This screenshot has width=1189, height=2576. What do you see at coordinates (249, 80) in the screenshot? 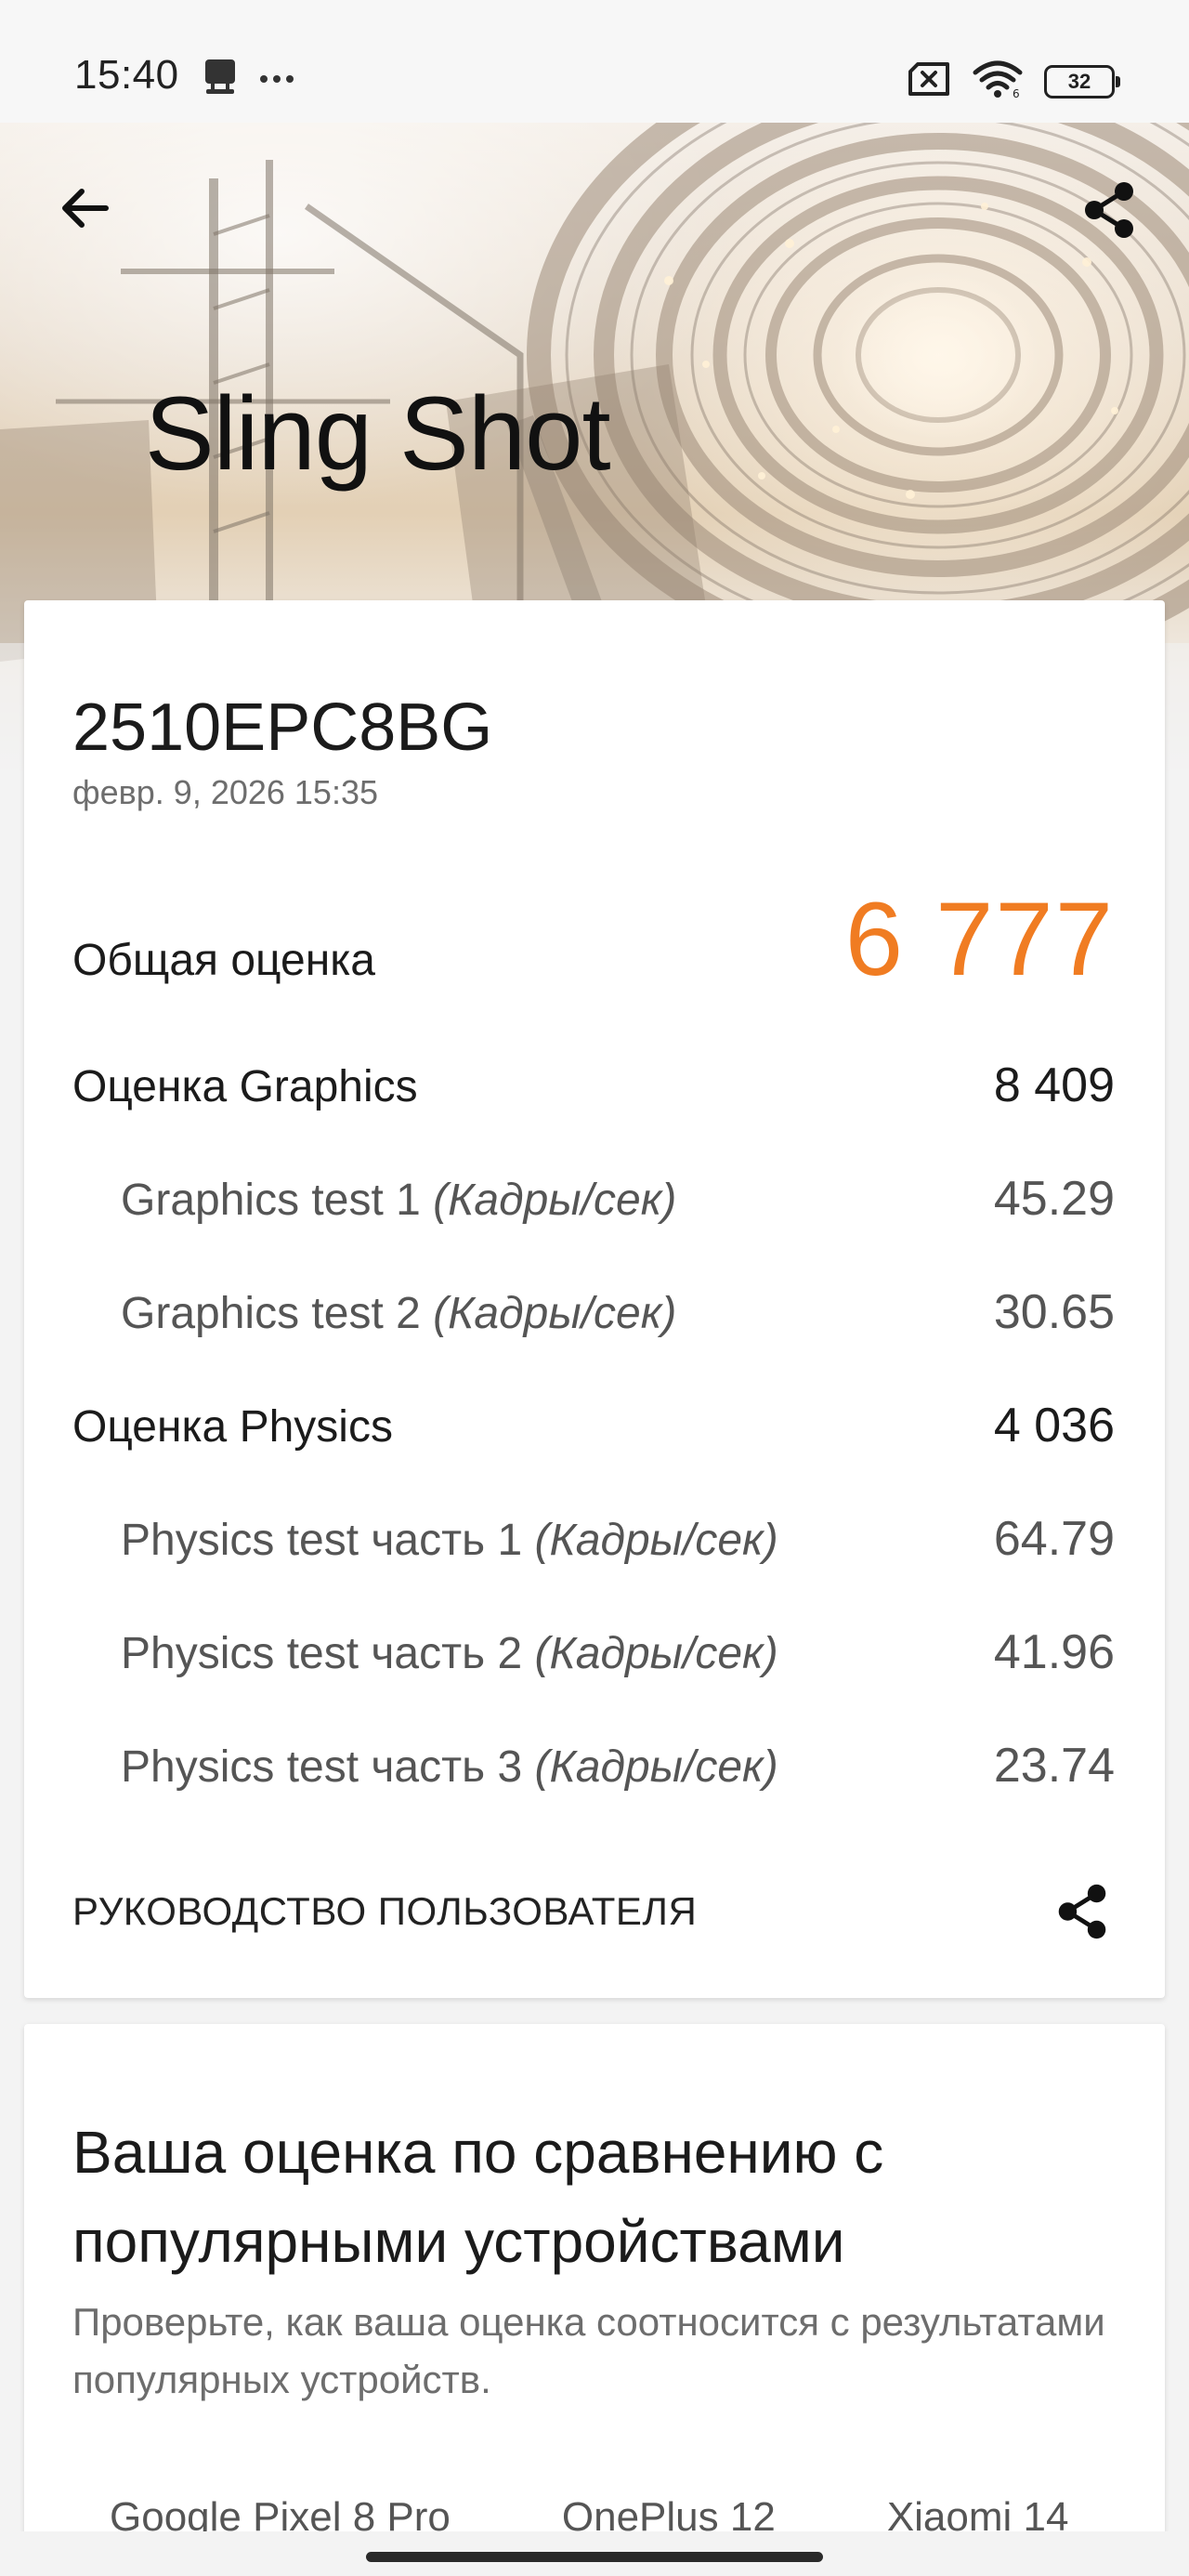
I see `status-left-icons` at bounding box center [249, 80].